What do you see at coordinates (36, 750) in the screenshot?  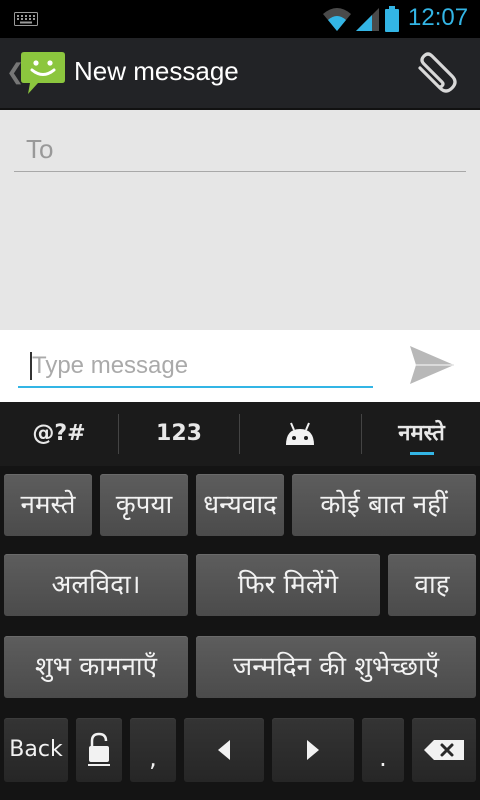 I see `back-key: Back` at bounding box center [36, 750].